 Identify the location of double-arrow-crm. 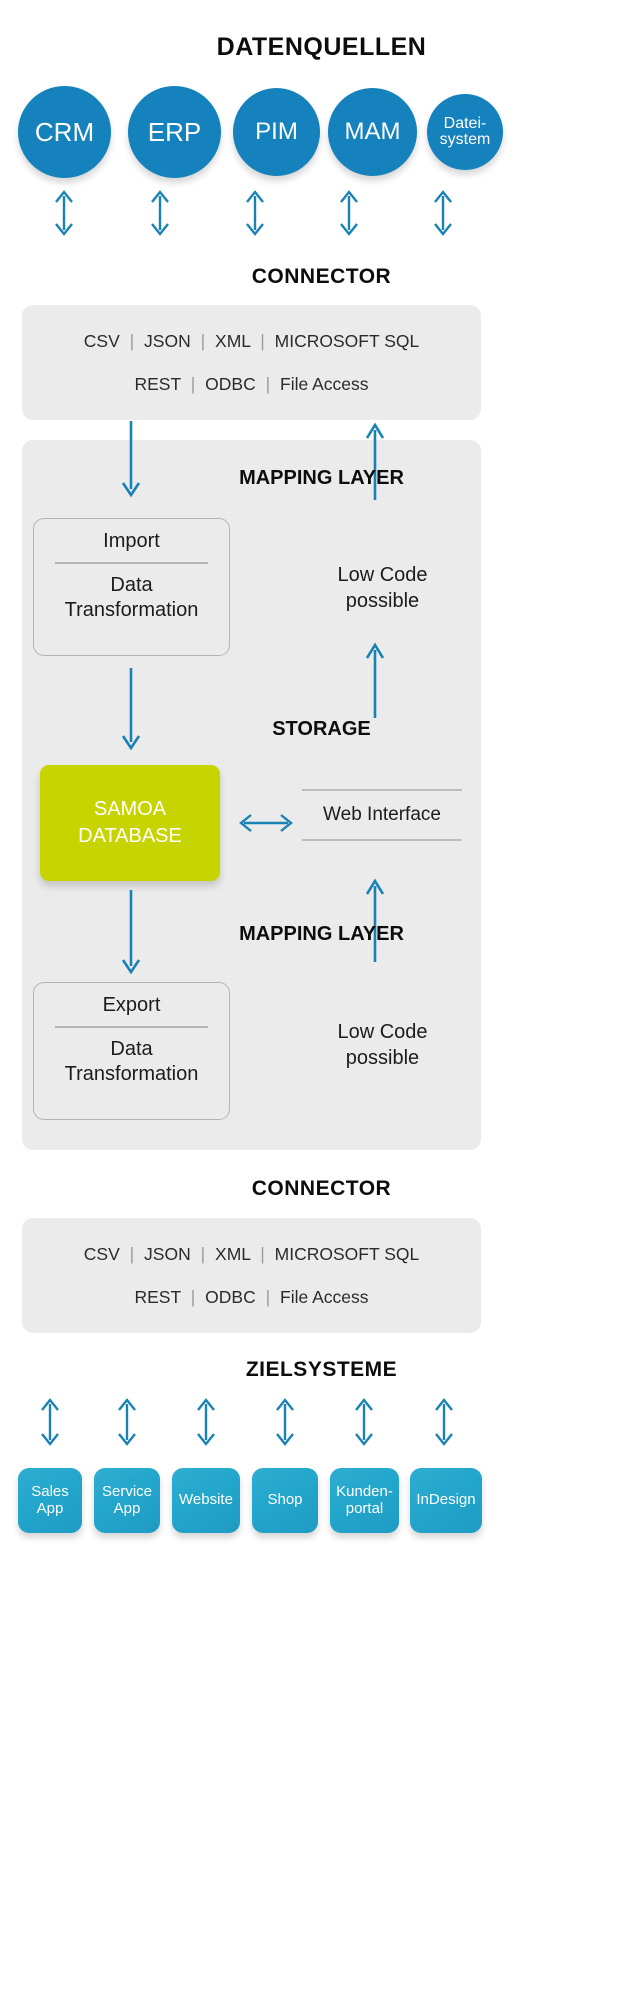
(64, 213).